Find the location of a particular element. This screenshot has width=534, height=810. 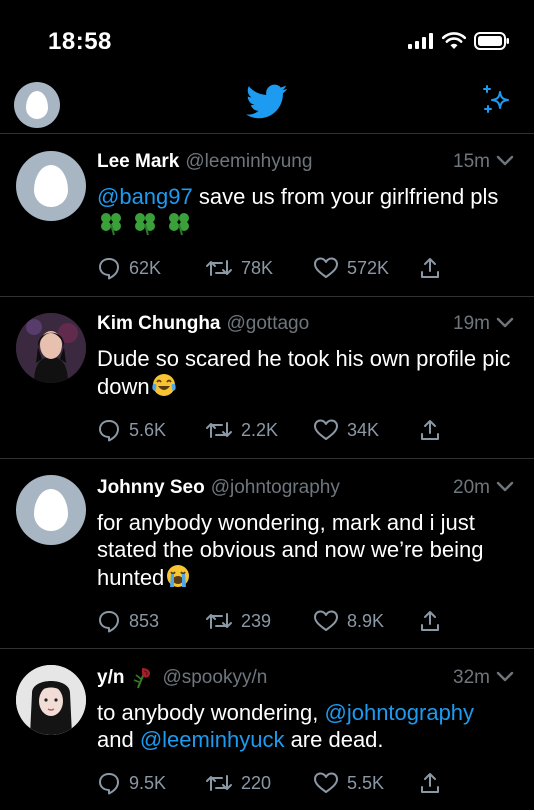

retweet-count: 78K is located at coordinates (257, 267).